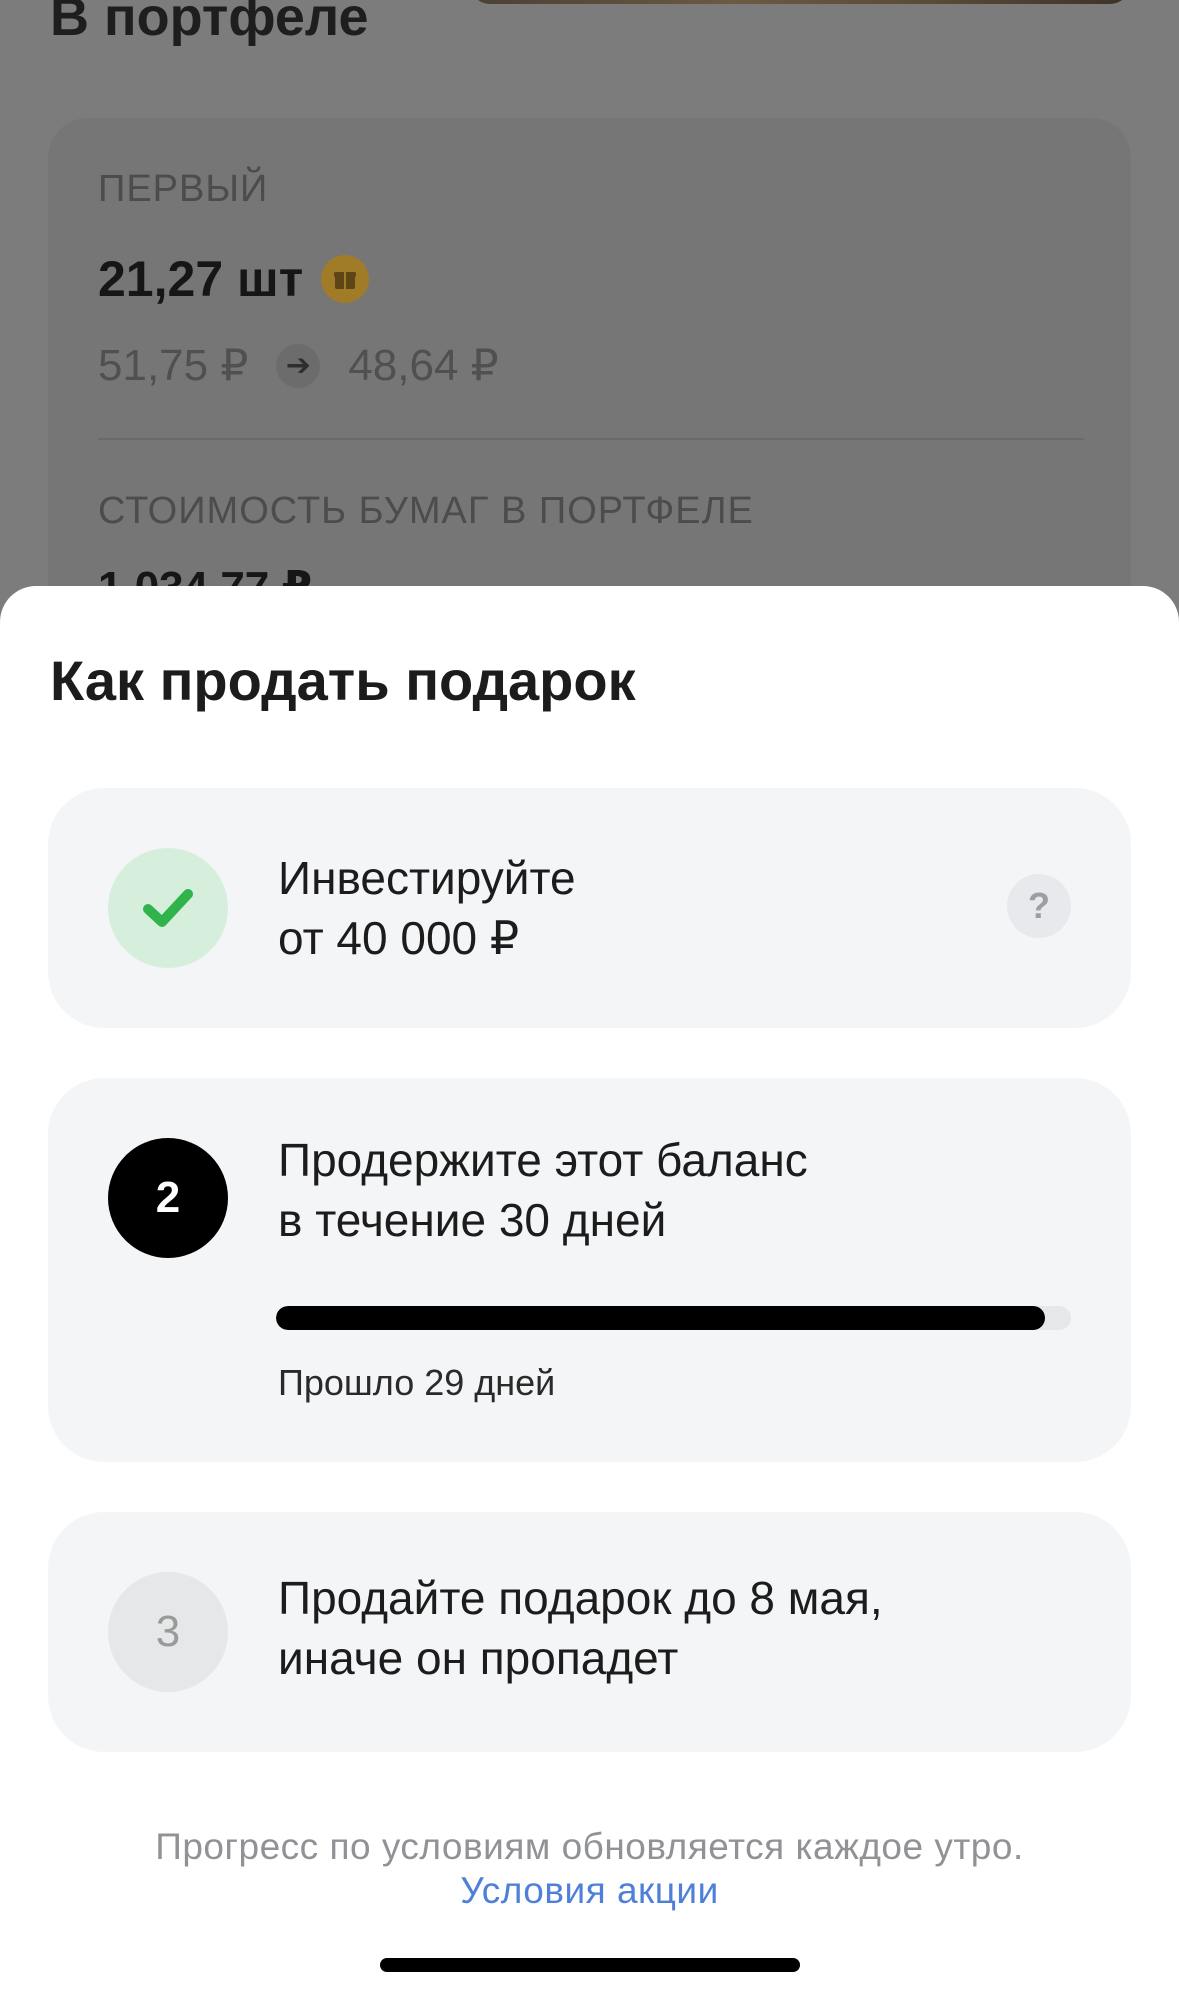 The image size is (1179, 1996). Describe the element at coordinates (343, 680) in the screenshot. I see `sheet-title: Как продать подарок` at that location.